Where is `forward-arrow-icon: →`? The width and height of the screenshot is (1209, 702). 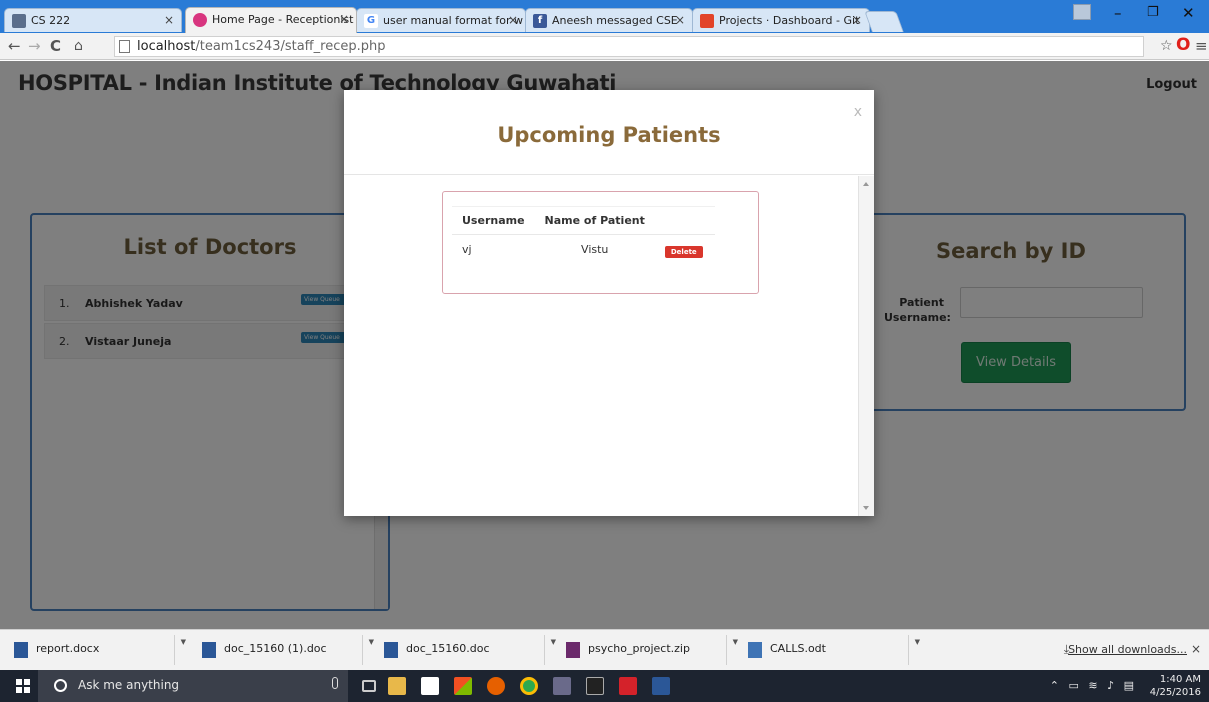 forward-arrow-icon: → is located at coordinates (34, 46).